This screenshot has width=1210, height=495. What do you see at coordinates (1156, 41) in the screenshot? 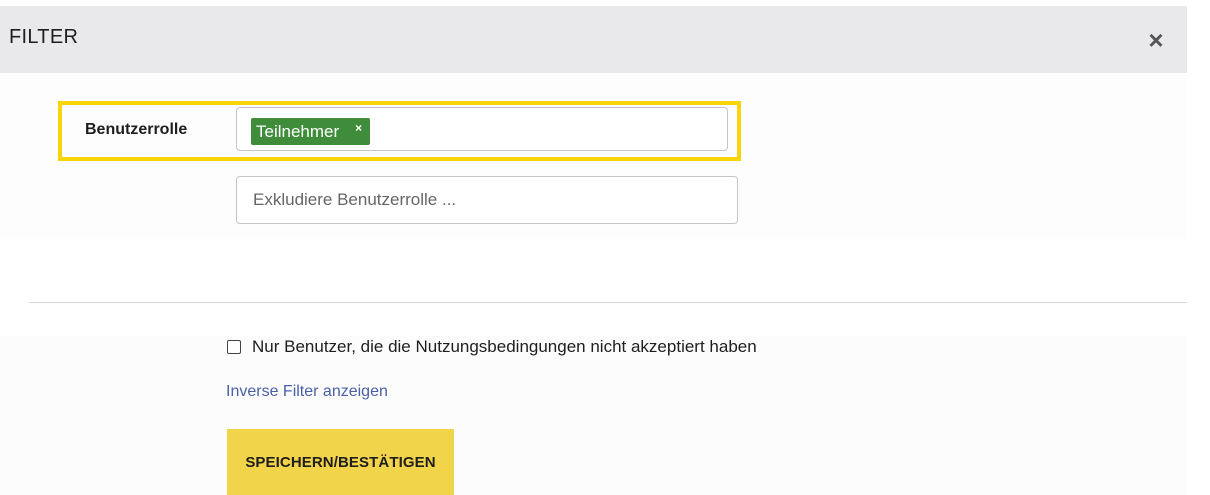
I see `close-icon: ×` at bounding box center [1156, 41].